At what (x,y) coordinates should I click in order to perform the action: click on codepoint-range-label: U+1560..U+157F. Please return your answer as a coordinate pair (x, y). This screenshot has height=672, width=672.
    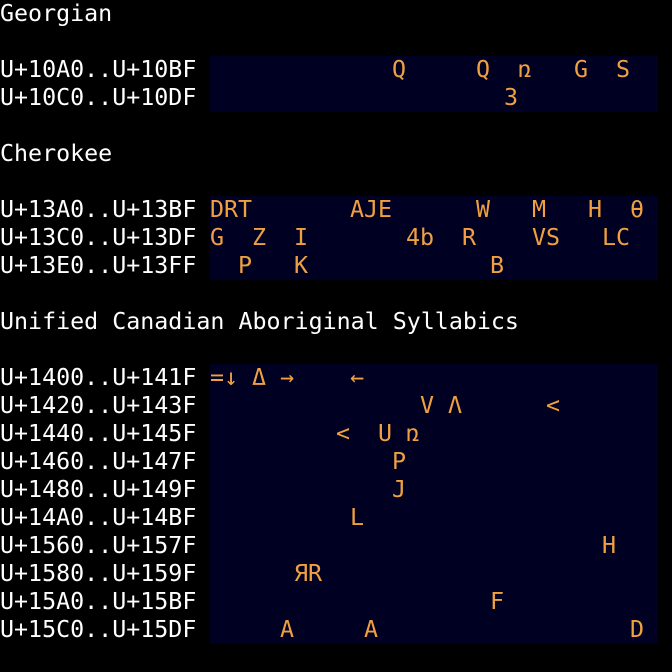
    Looking at the image, I should click on (98, 545).